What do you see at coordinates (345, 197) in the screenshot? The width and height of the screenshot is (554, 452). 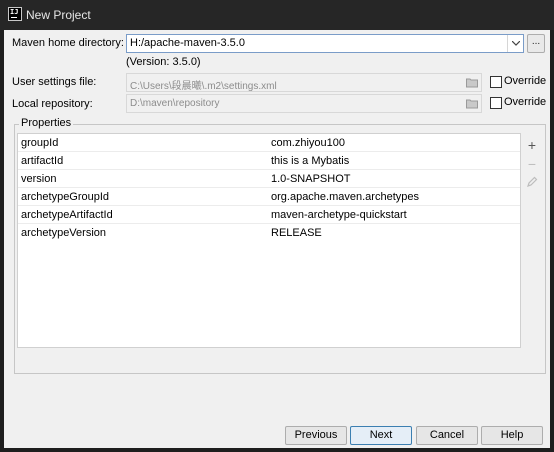 I see `property-value: org.apache.maven.archetypes` at bounding box center [345, 197].